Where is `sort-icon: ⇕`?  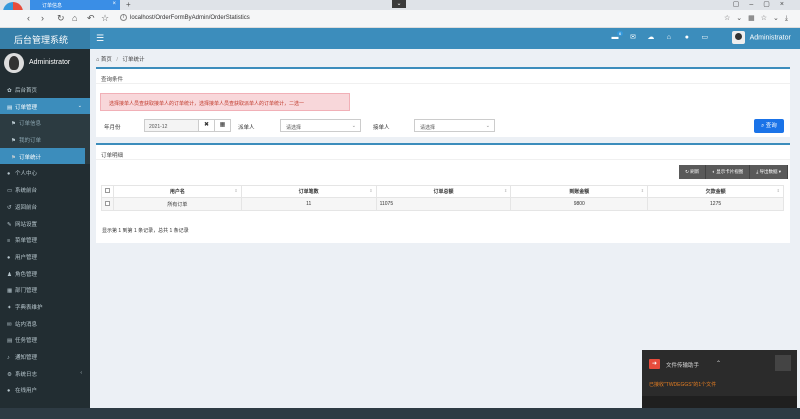 sort-icon: ⇕ is located at coordinates (506, 190).